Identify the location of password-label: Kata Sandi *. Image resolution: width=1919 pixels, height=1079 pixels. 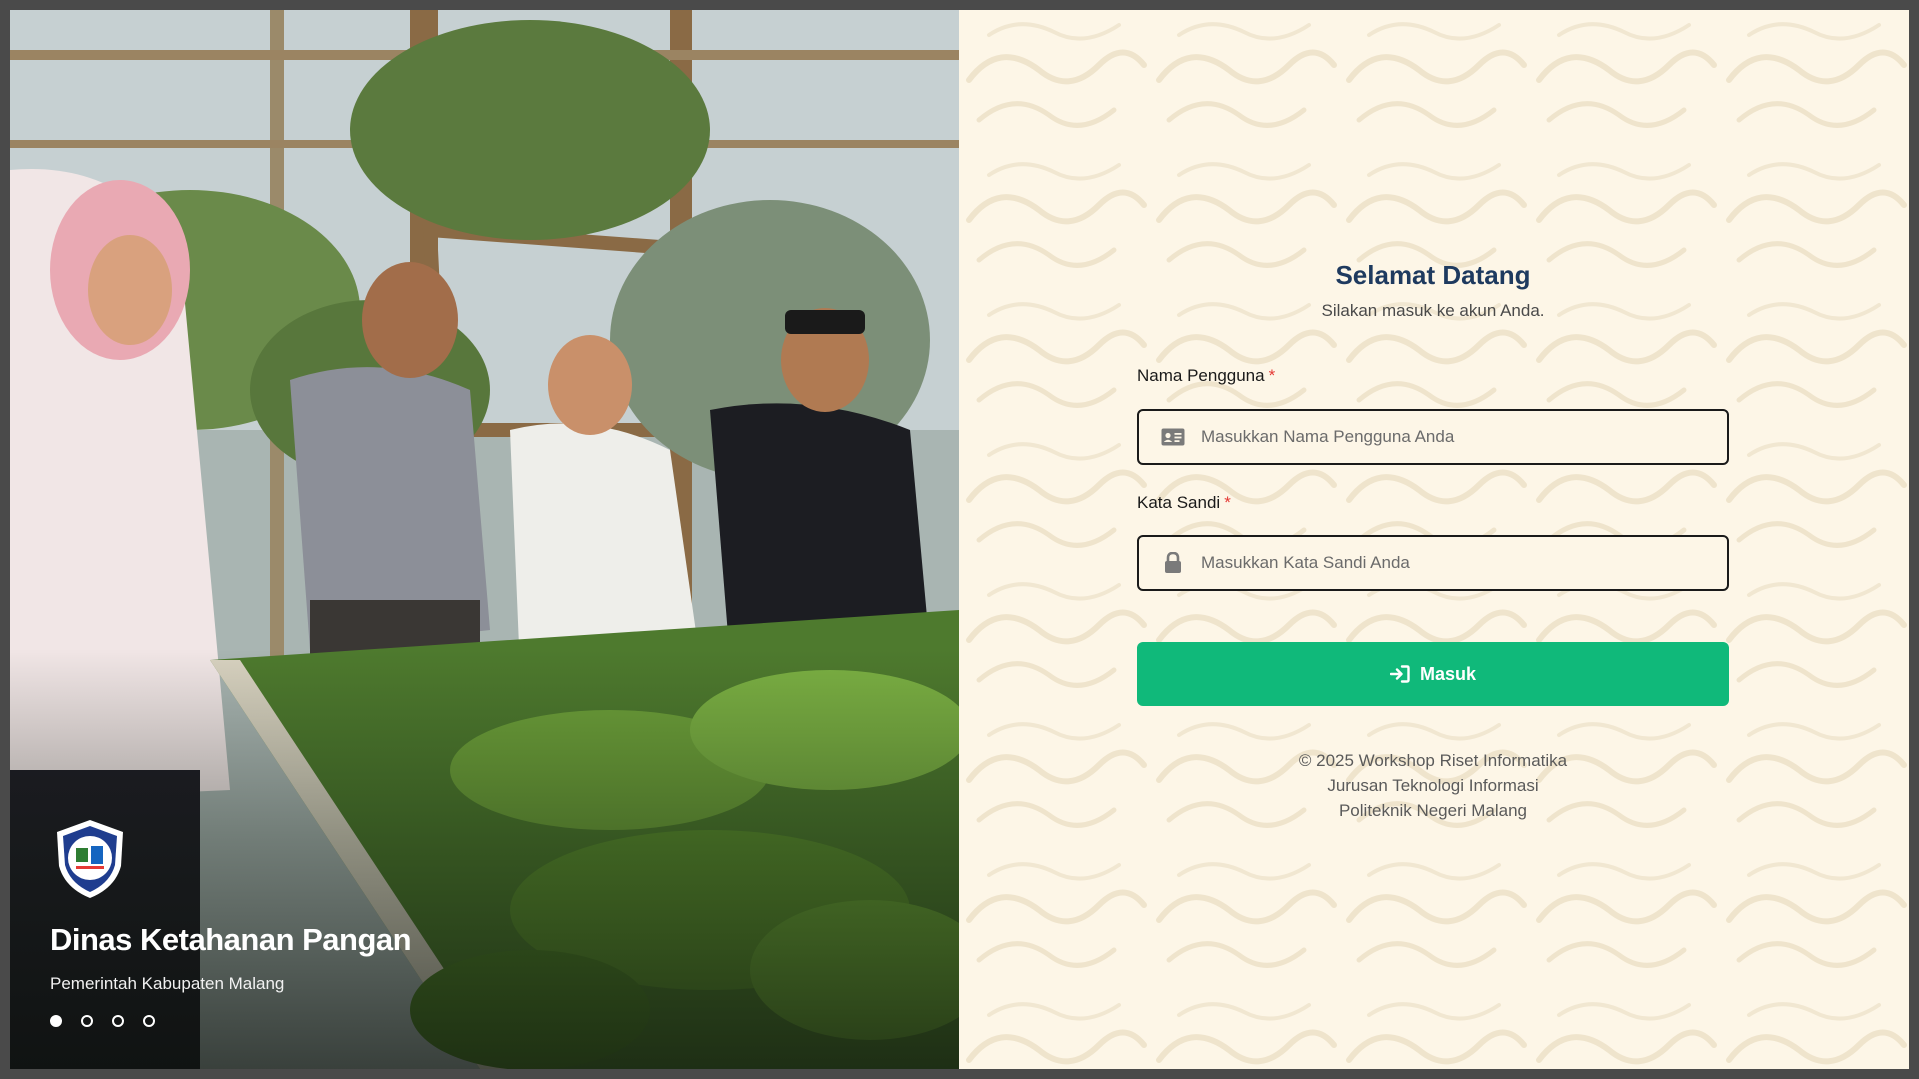
(1184, 503).